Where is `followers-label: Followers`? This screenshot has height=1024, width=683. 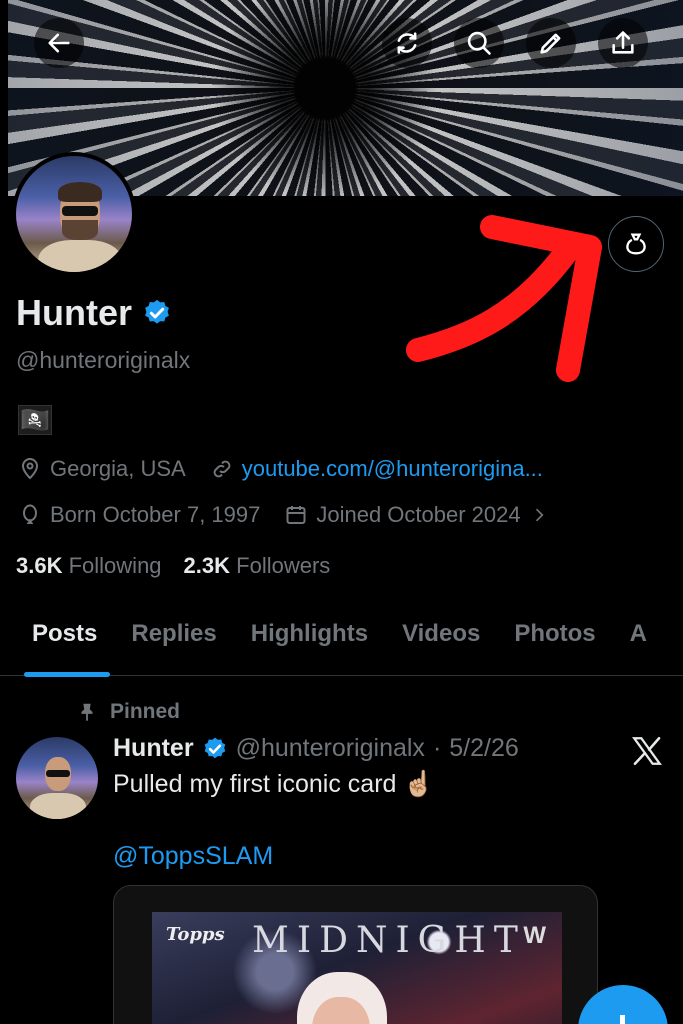 followers-label: Followers is located at coordinates (283, 565).